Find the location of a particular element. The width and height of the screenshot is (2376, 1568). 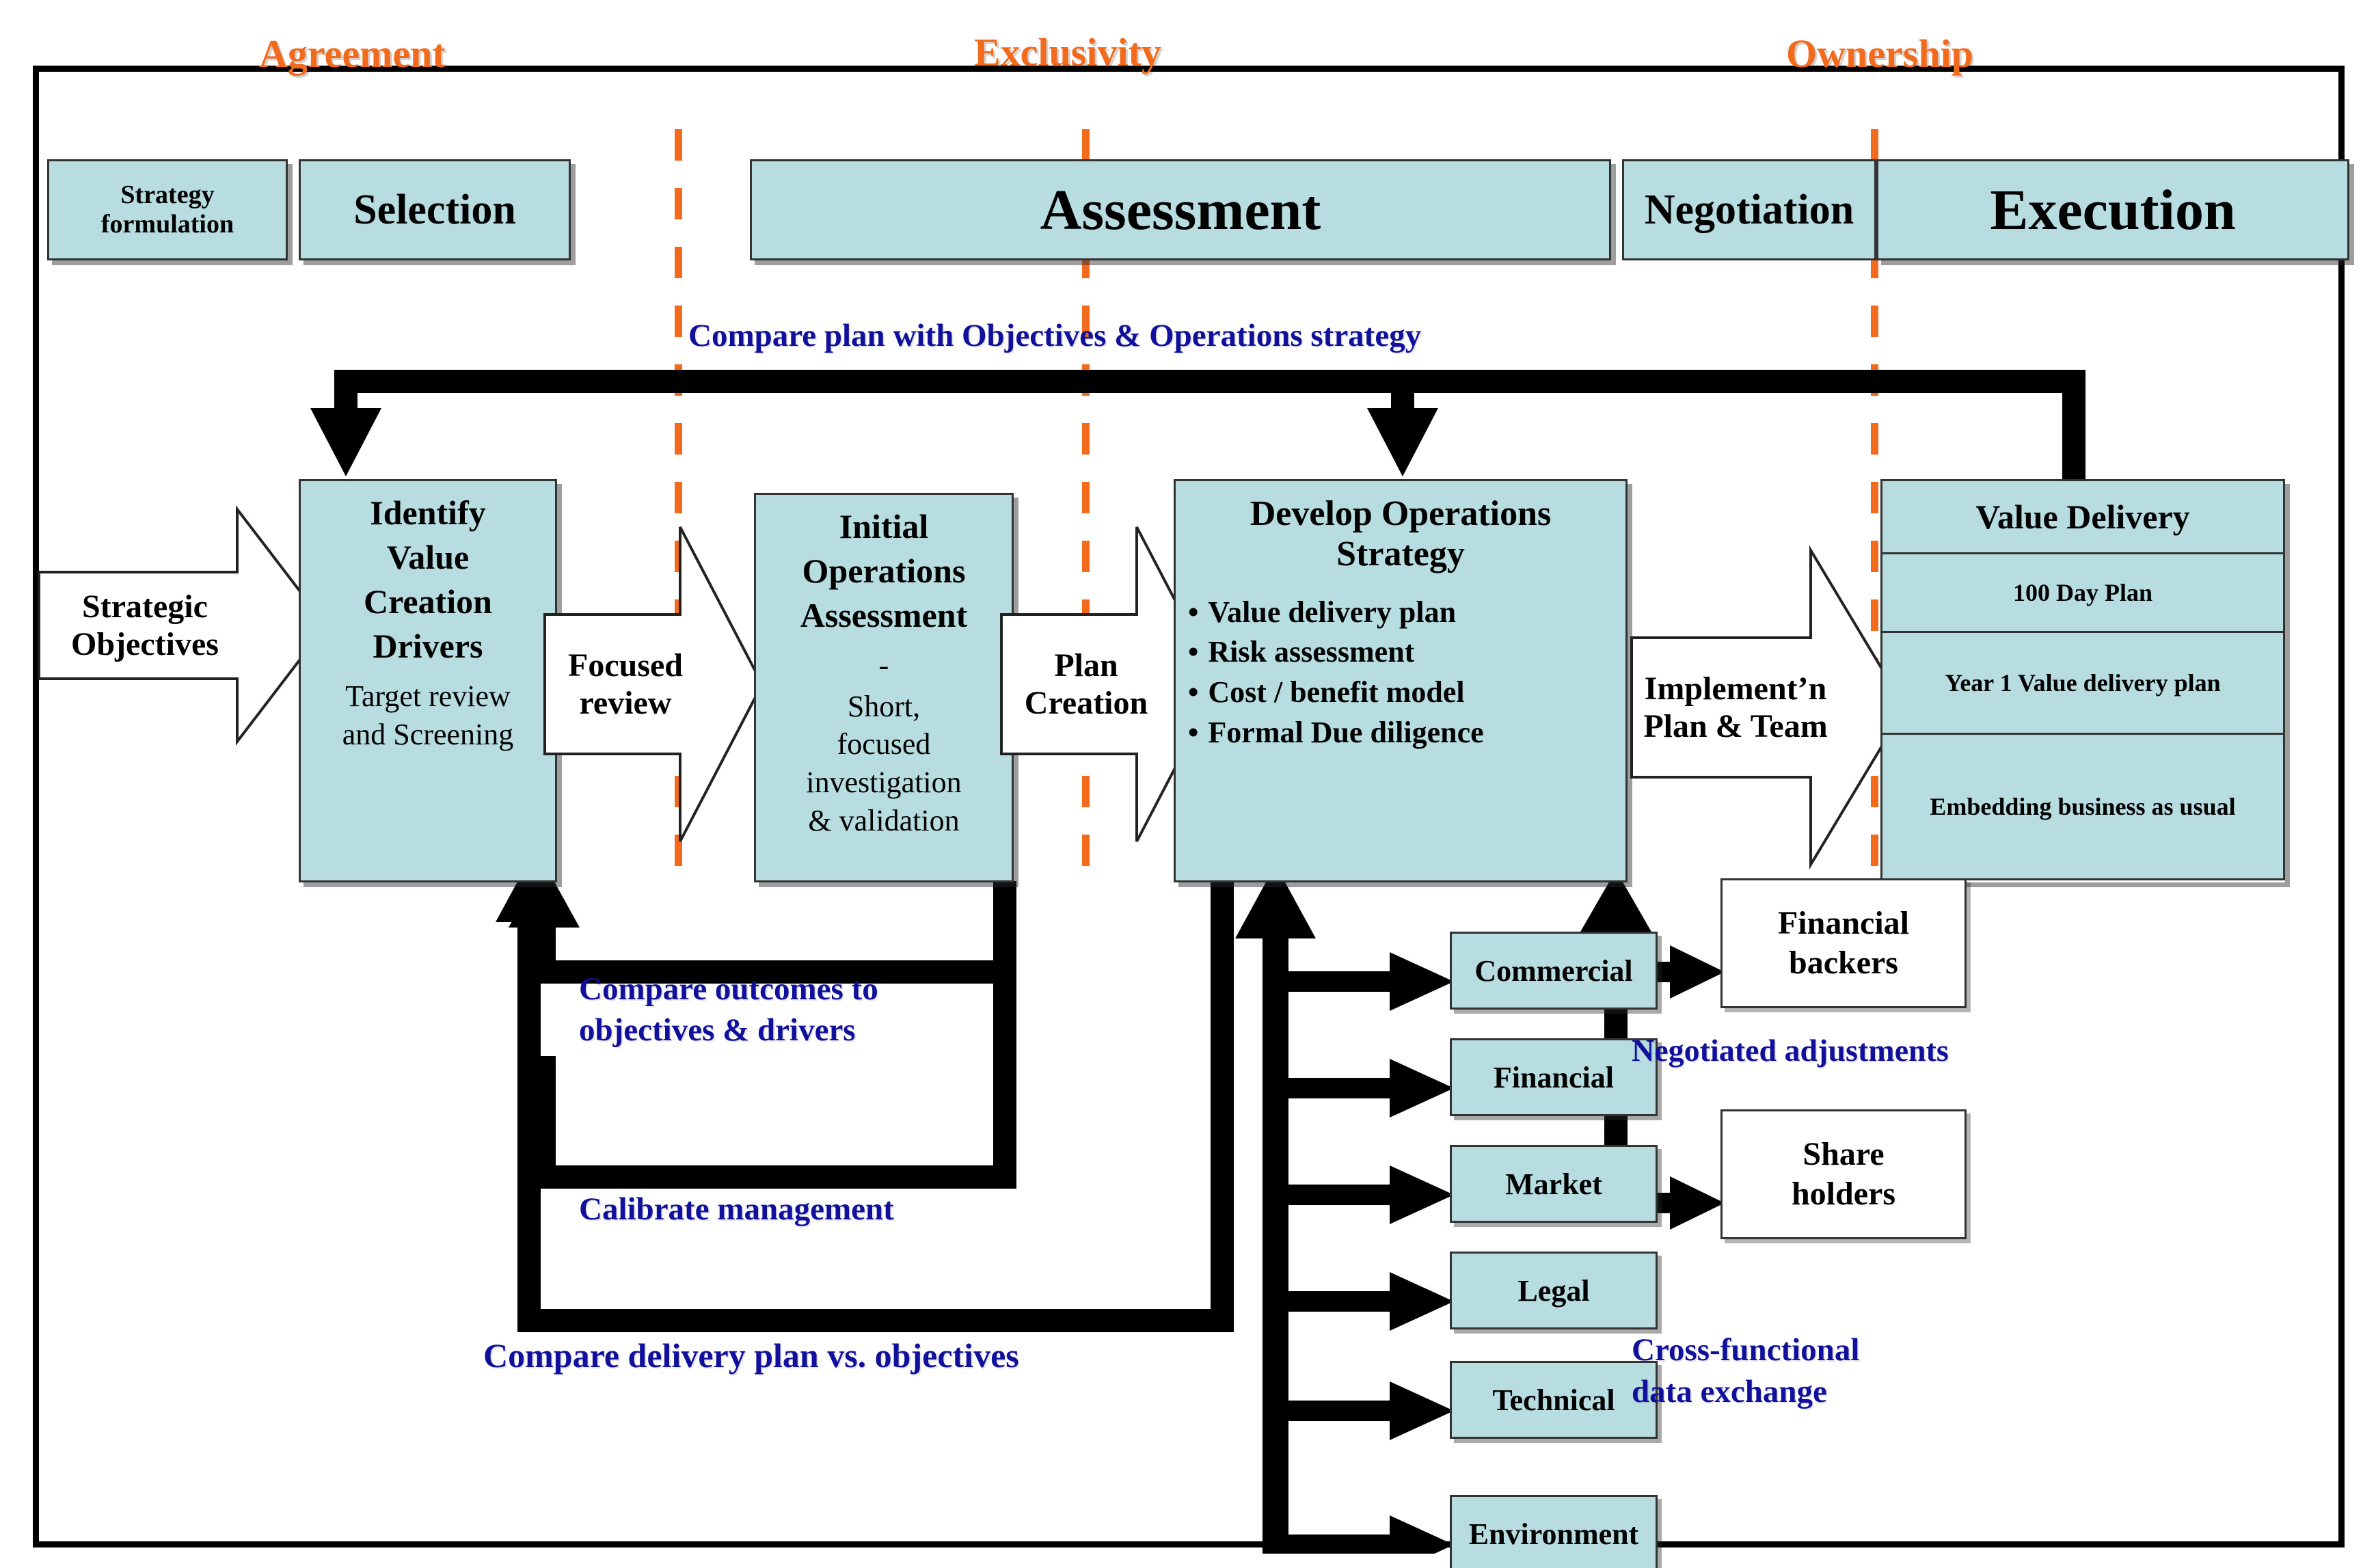

process2-sub-line5: & validation is located at coordinates (884, 820).